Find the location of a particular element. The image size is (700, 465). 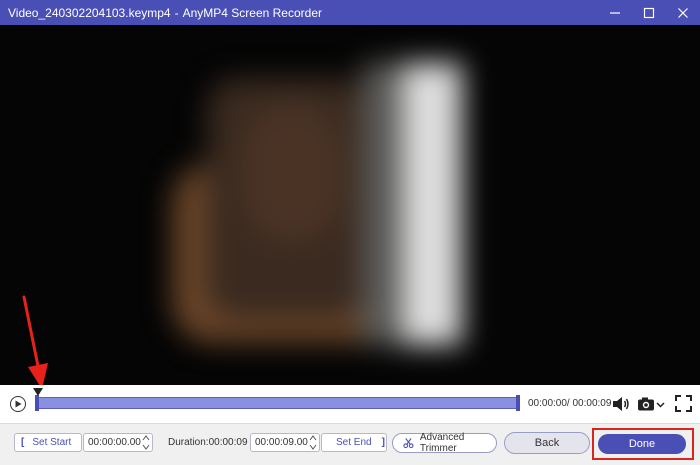

file-name: Video_240302204103.keymp4 is located at coordinates (89, 12).